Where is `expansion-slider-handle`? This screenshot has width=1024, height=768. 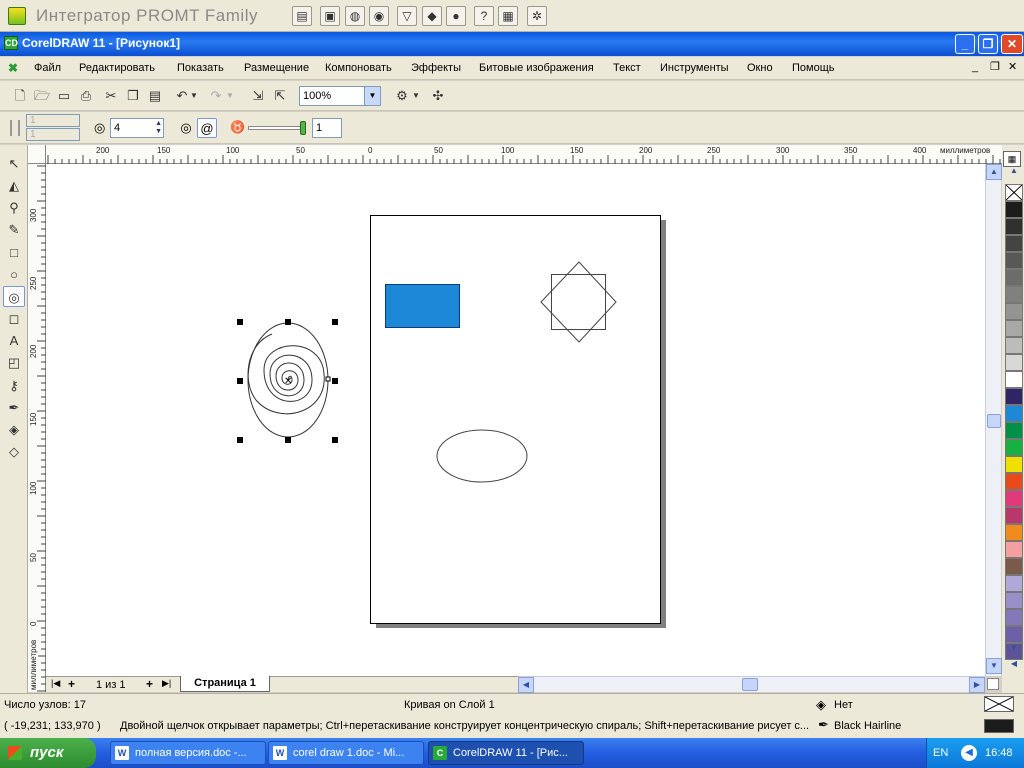 expansion-slider-handle is located at coordinates (303, 128).